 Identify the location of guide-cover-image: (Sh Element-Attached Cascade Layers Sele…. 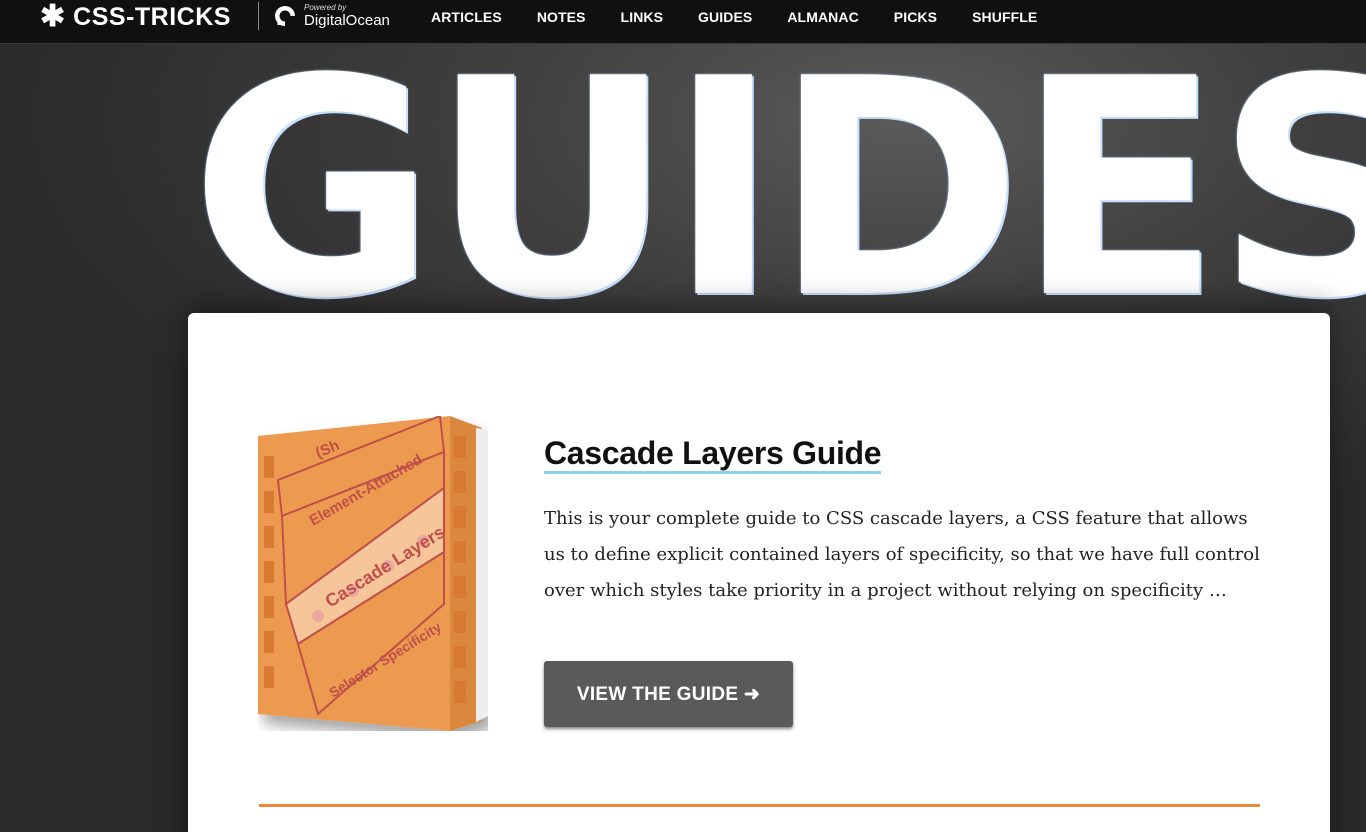
(373, 573).